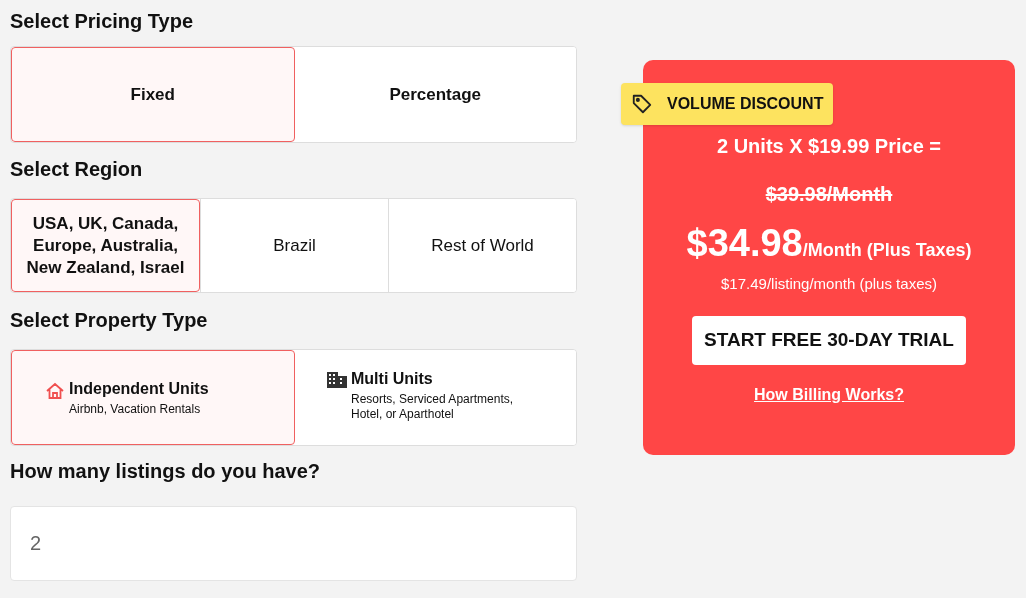 This screenshot has width=1026, height=598. Describe the element at coordinates (745, 104) in the screenshot. I see `badge-text: VOLUME DISCOUNT` at that location.